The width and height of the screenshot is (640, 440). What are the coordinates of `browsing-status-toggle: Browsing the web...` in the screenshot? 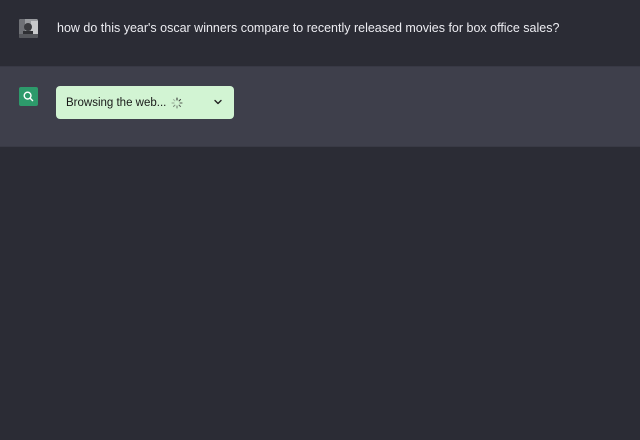 It's located at (145, 102).